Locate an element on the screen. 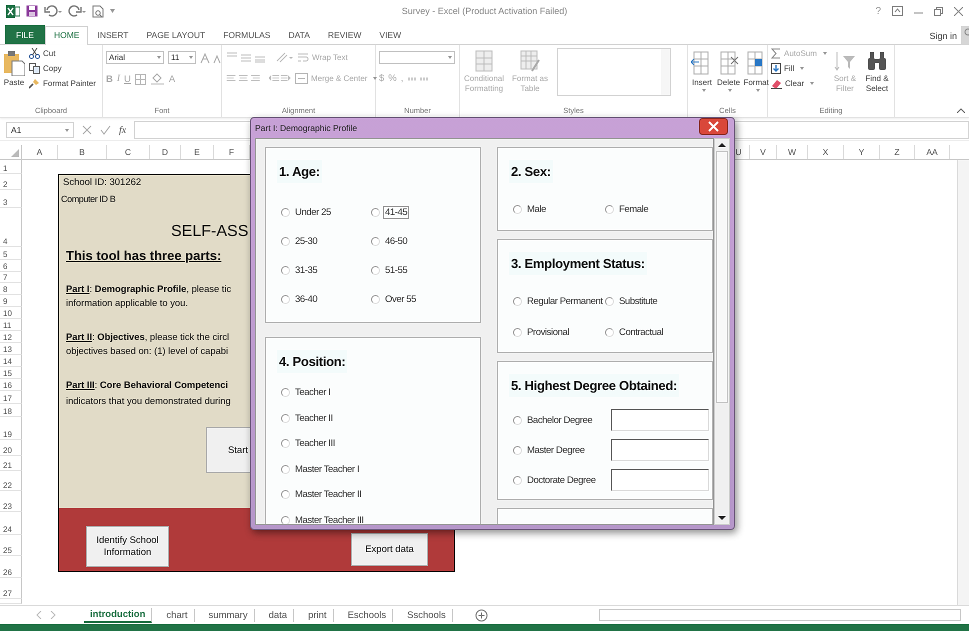 This screenshot has height=631, width=969. radio-option: Master Teacher II is located at coordinates (323, 494).